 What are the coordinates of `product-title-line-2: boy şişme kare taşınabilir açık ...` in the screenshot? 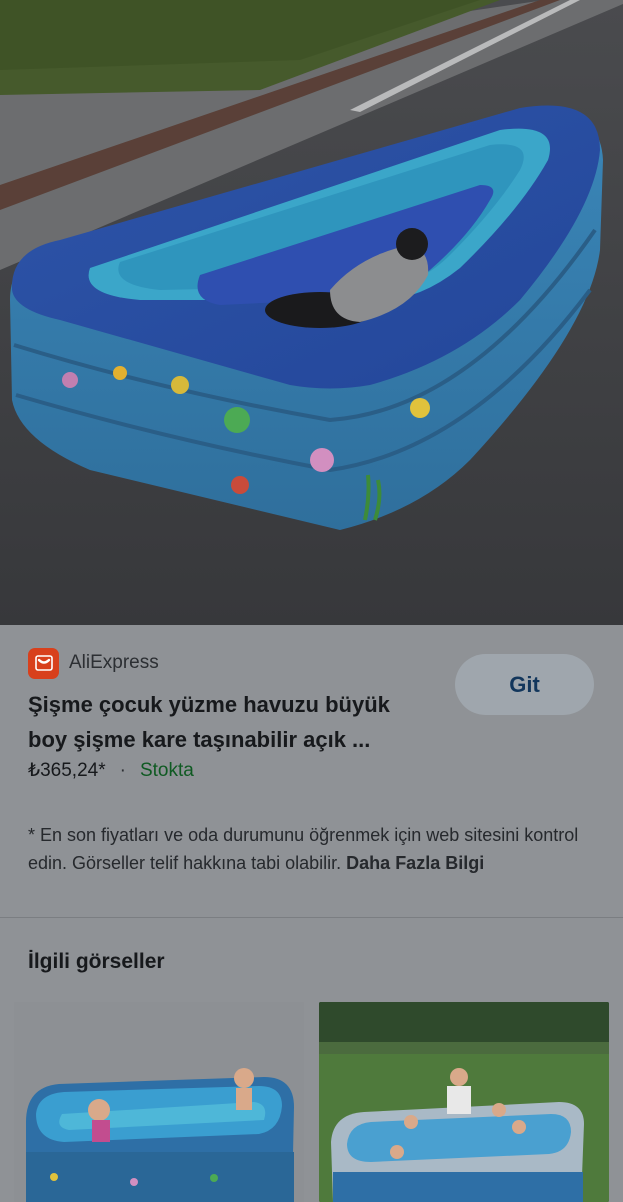 It's located at (199, 739).